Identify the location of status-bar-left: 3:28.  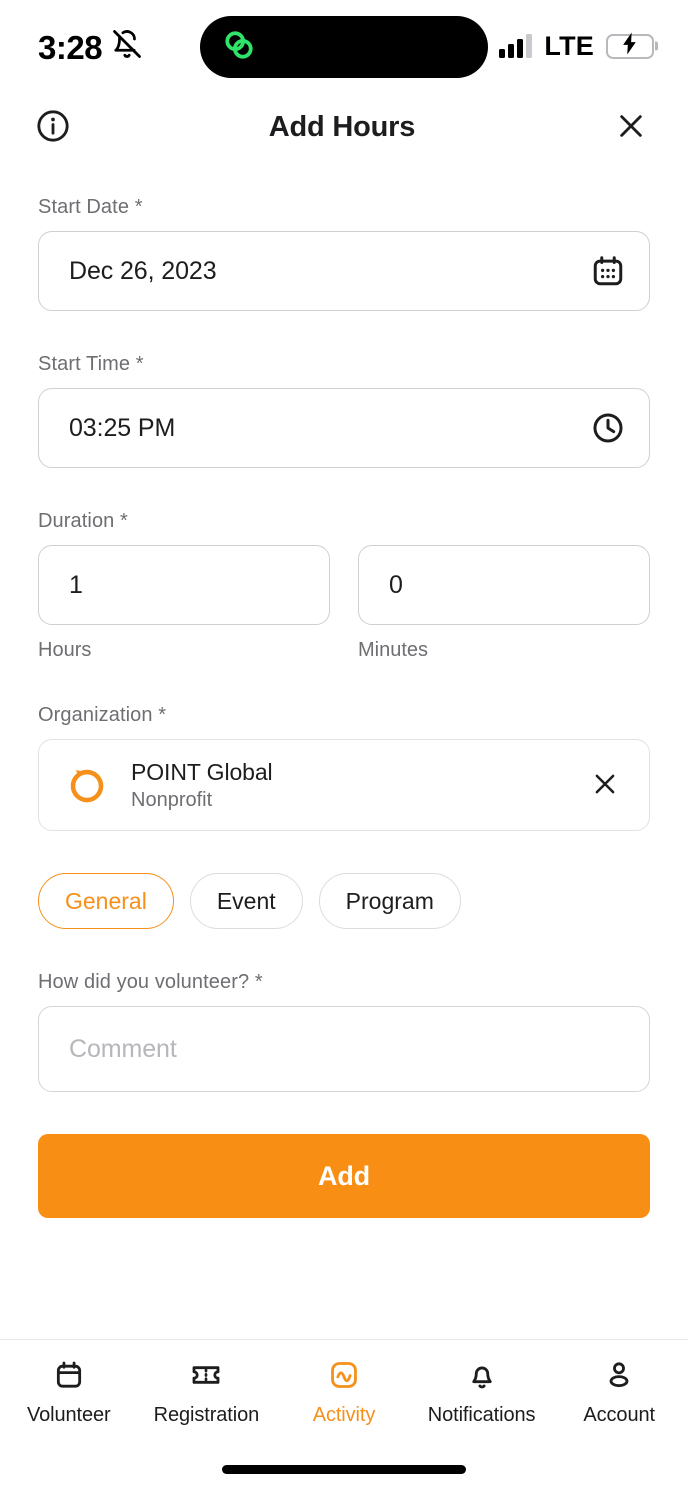
(90, 46).